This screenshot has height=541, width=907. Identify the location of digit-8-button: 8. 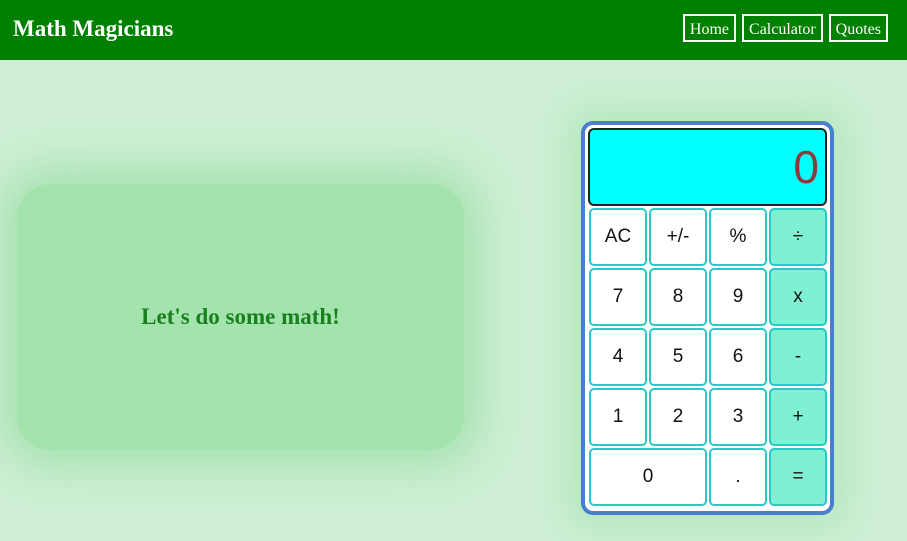
(678, 297).